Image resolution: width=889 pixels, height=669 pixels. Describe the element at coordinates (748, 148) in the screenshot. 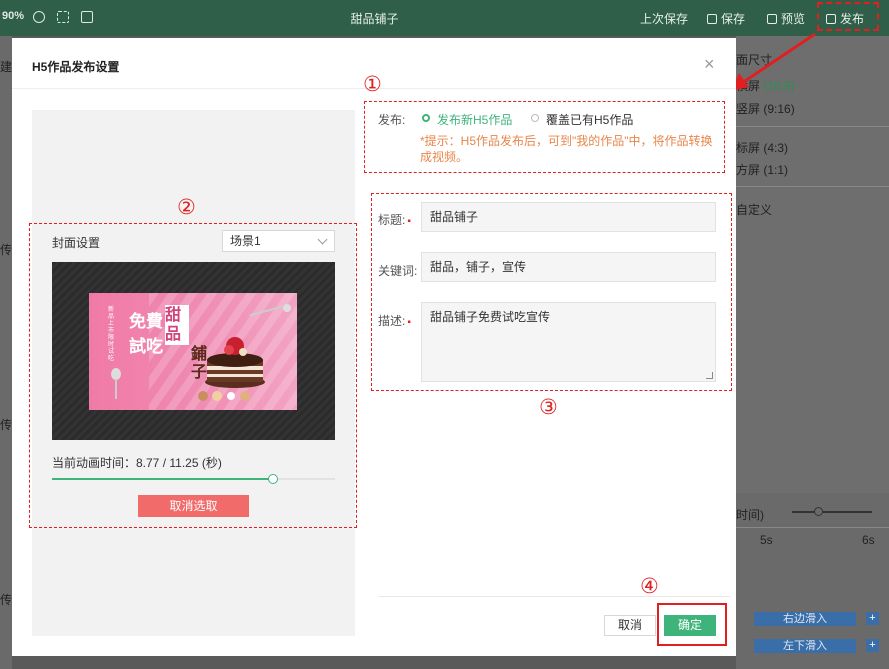

I see `ratio-label: 标屏` at that location.